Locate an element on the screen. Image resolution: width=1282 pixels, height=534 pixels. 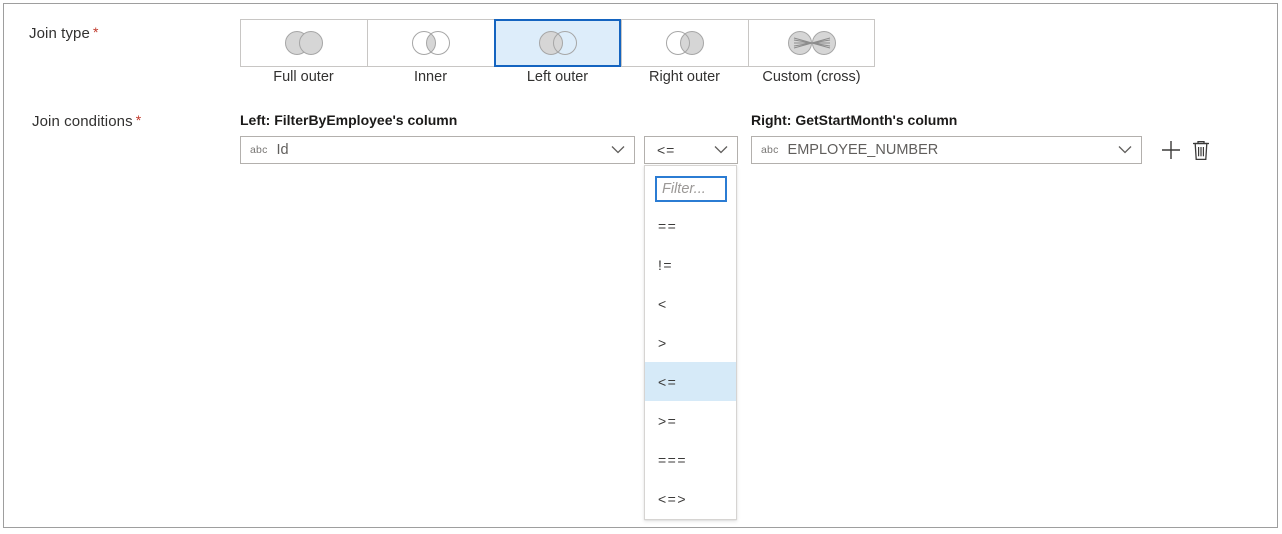
join-type-option-left-outer-label: Left outer is located at coordinates (557, 77).